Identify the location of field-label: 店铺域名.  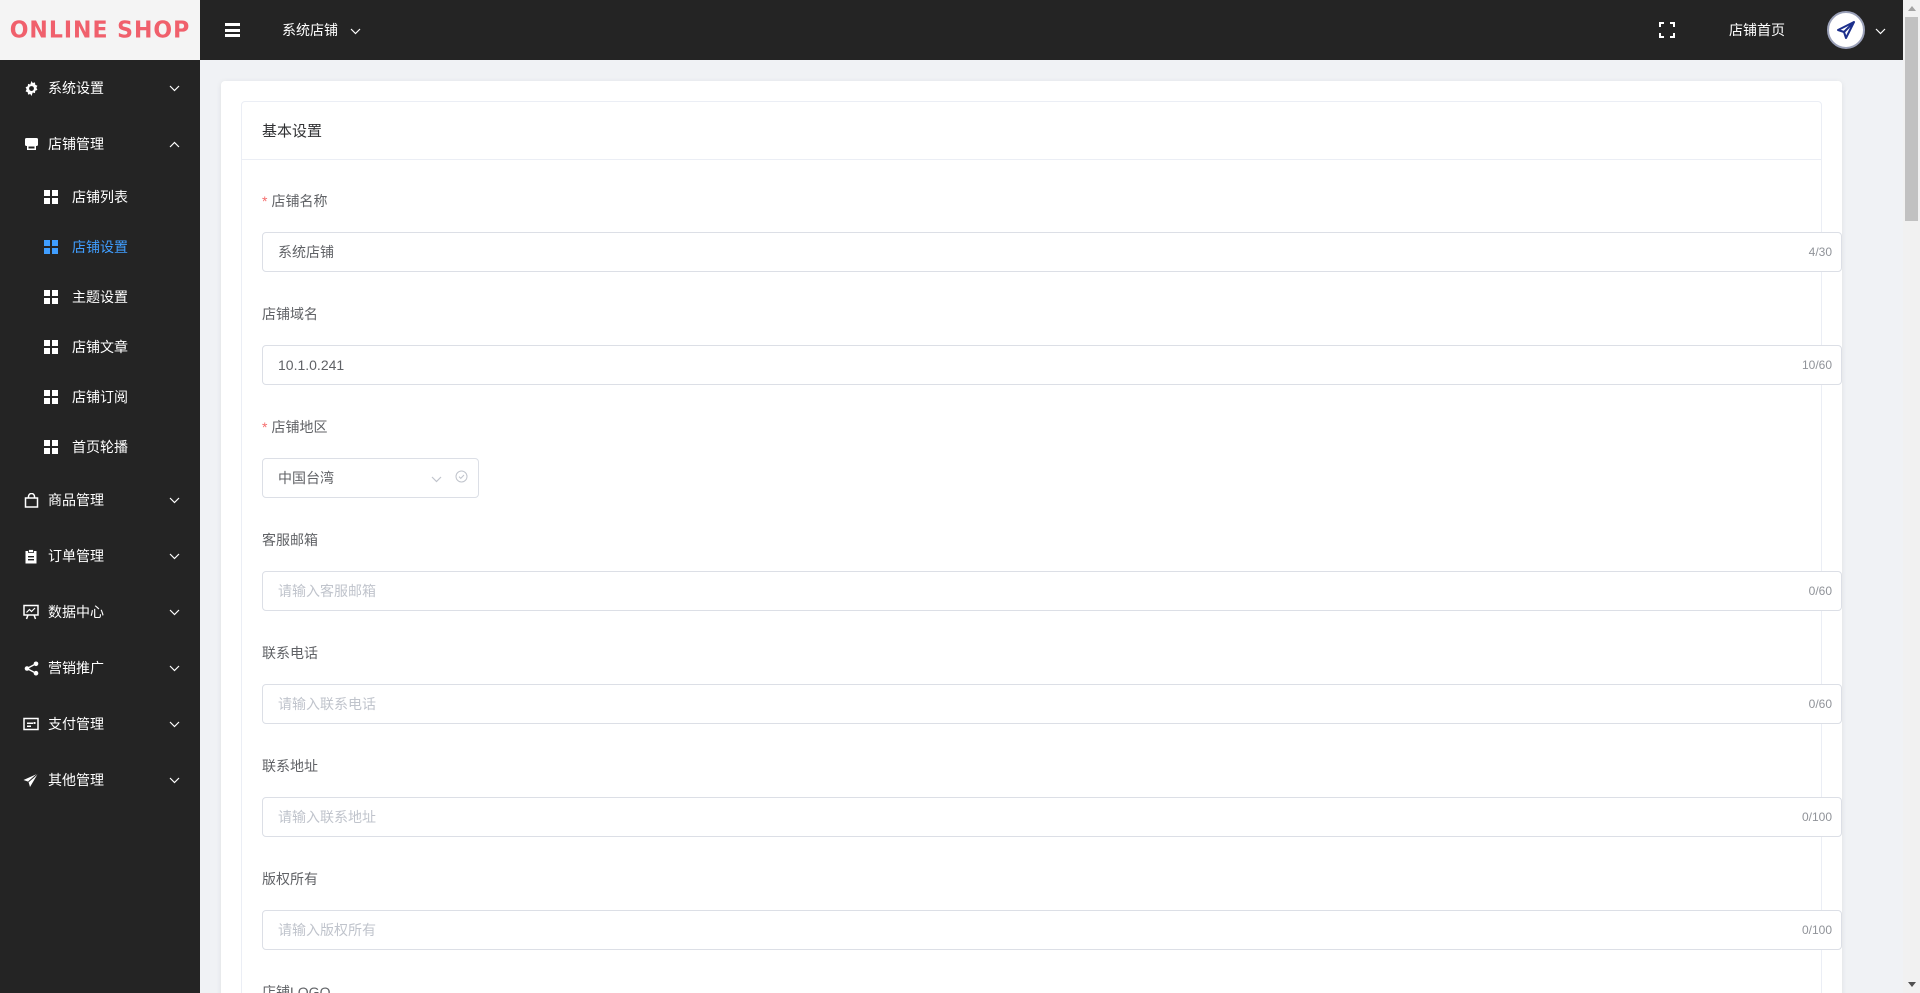
(1031, 314).